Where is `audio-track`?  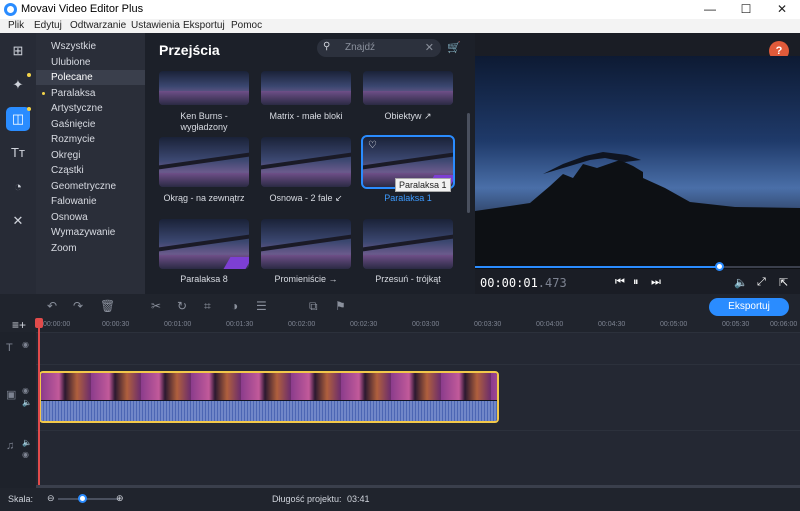 audio-track is located at coordinates (418, 457).